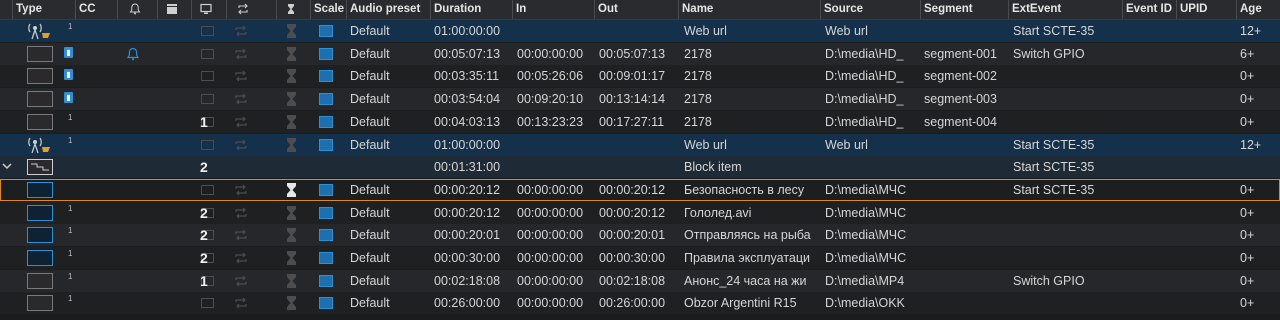  I want to click on source-cell: D:\media\МЧС, so click(866, 235).